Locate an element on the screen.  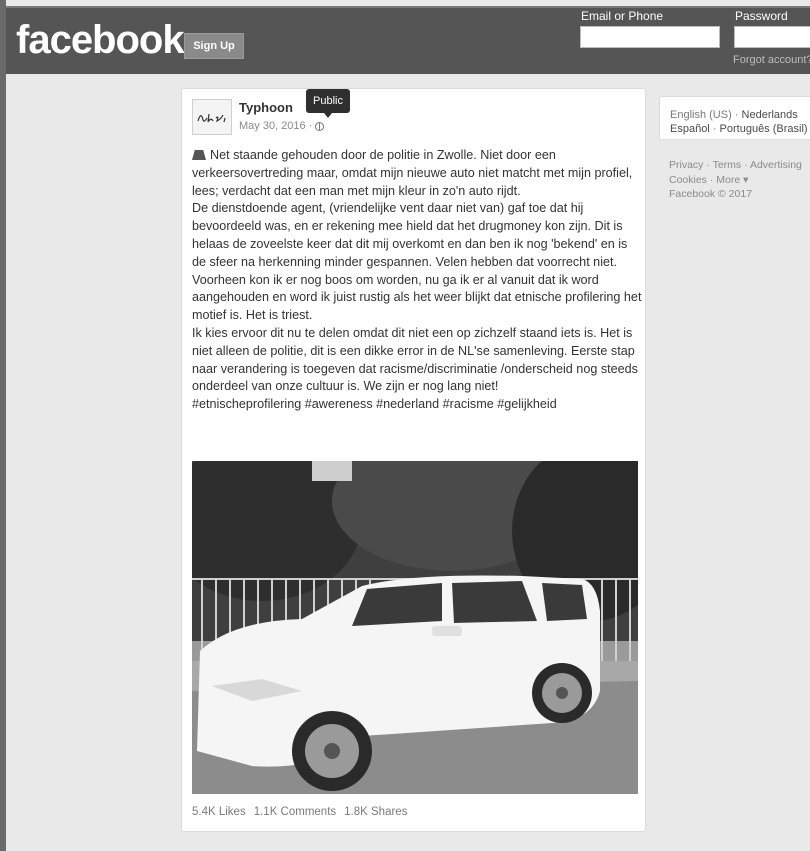
signature-logo-icon is located at coordinates (211, 118).